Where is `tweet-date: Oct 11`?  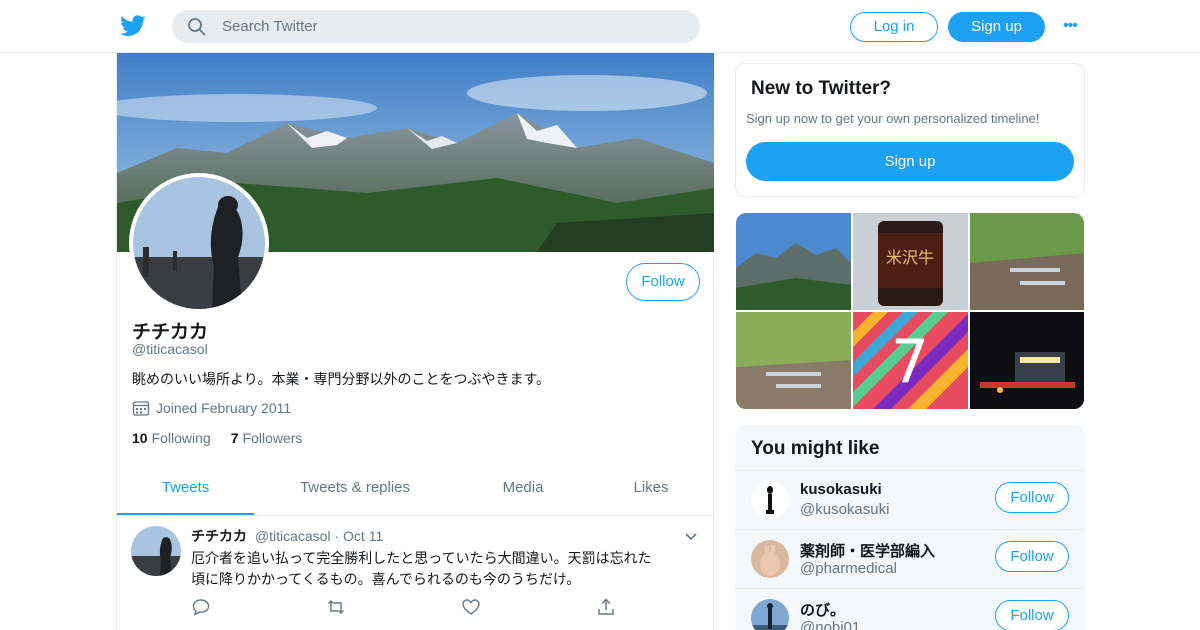
tweet-date: Oct 11 is located at coordinates (363, 536).